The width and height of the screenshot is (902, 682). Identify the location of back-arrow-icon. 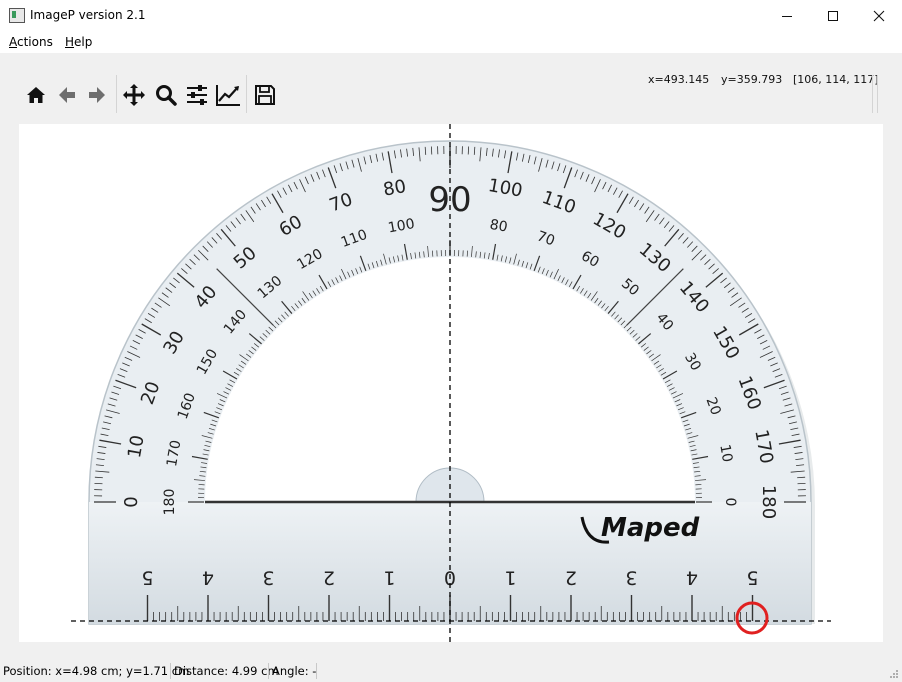
(67, 95).